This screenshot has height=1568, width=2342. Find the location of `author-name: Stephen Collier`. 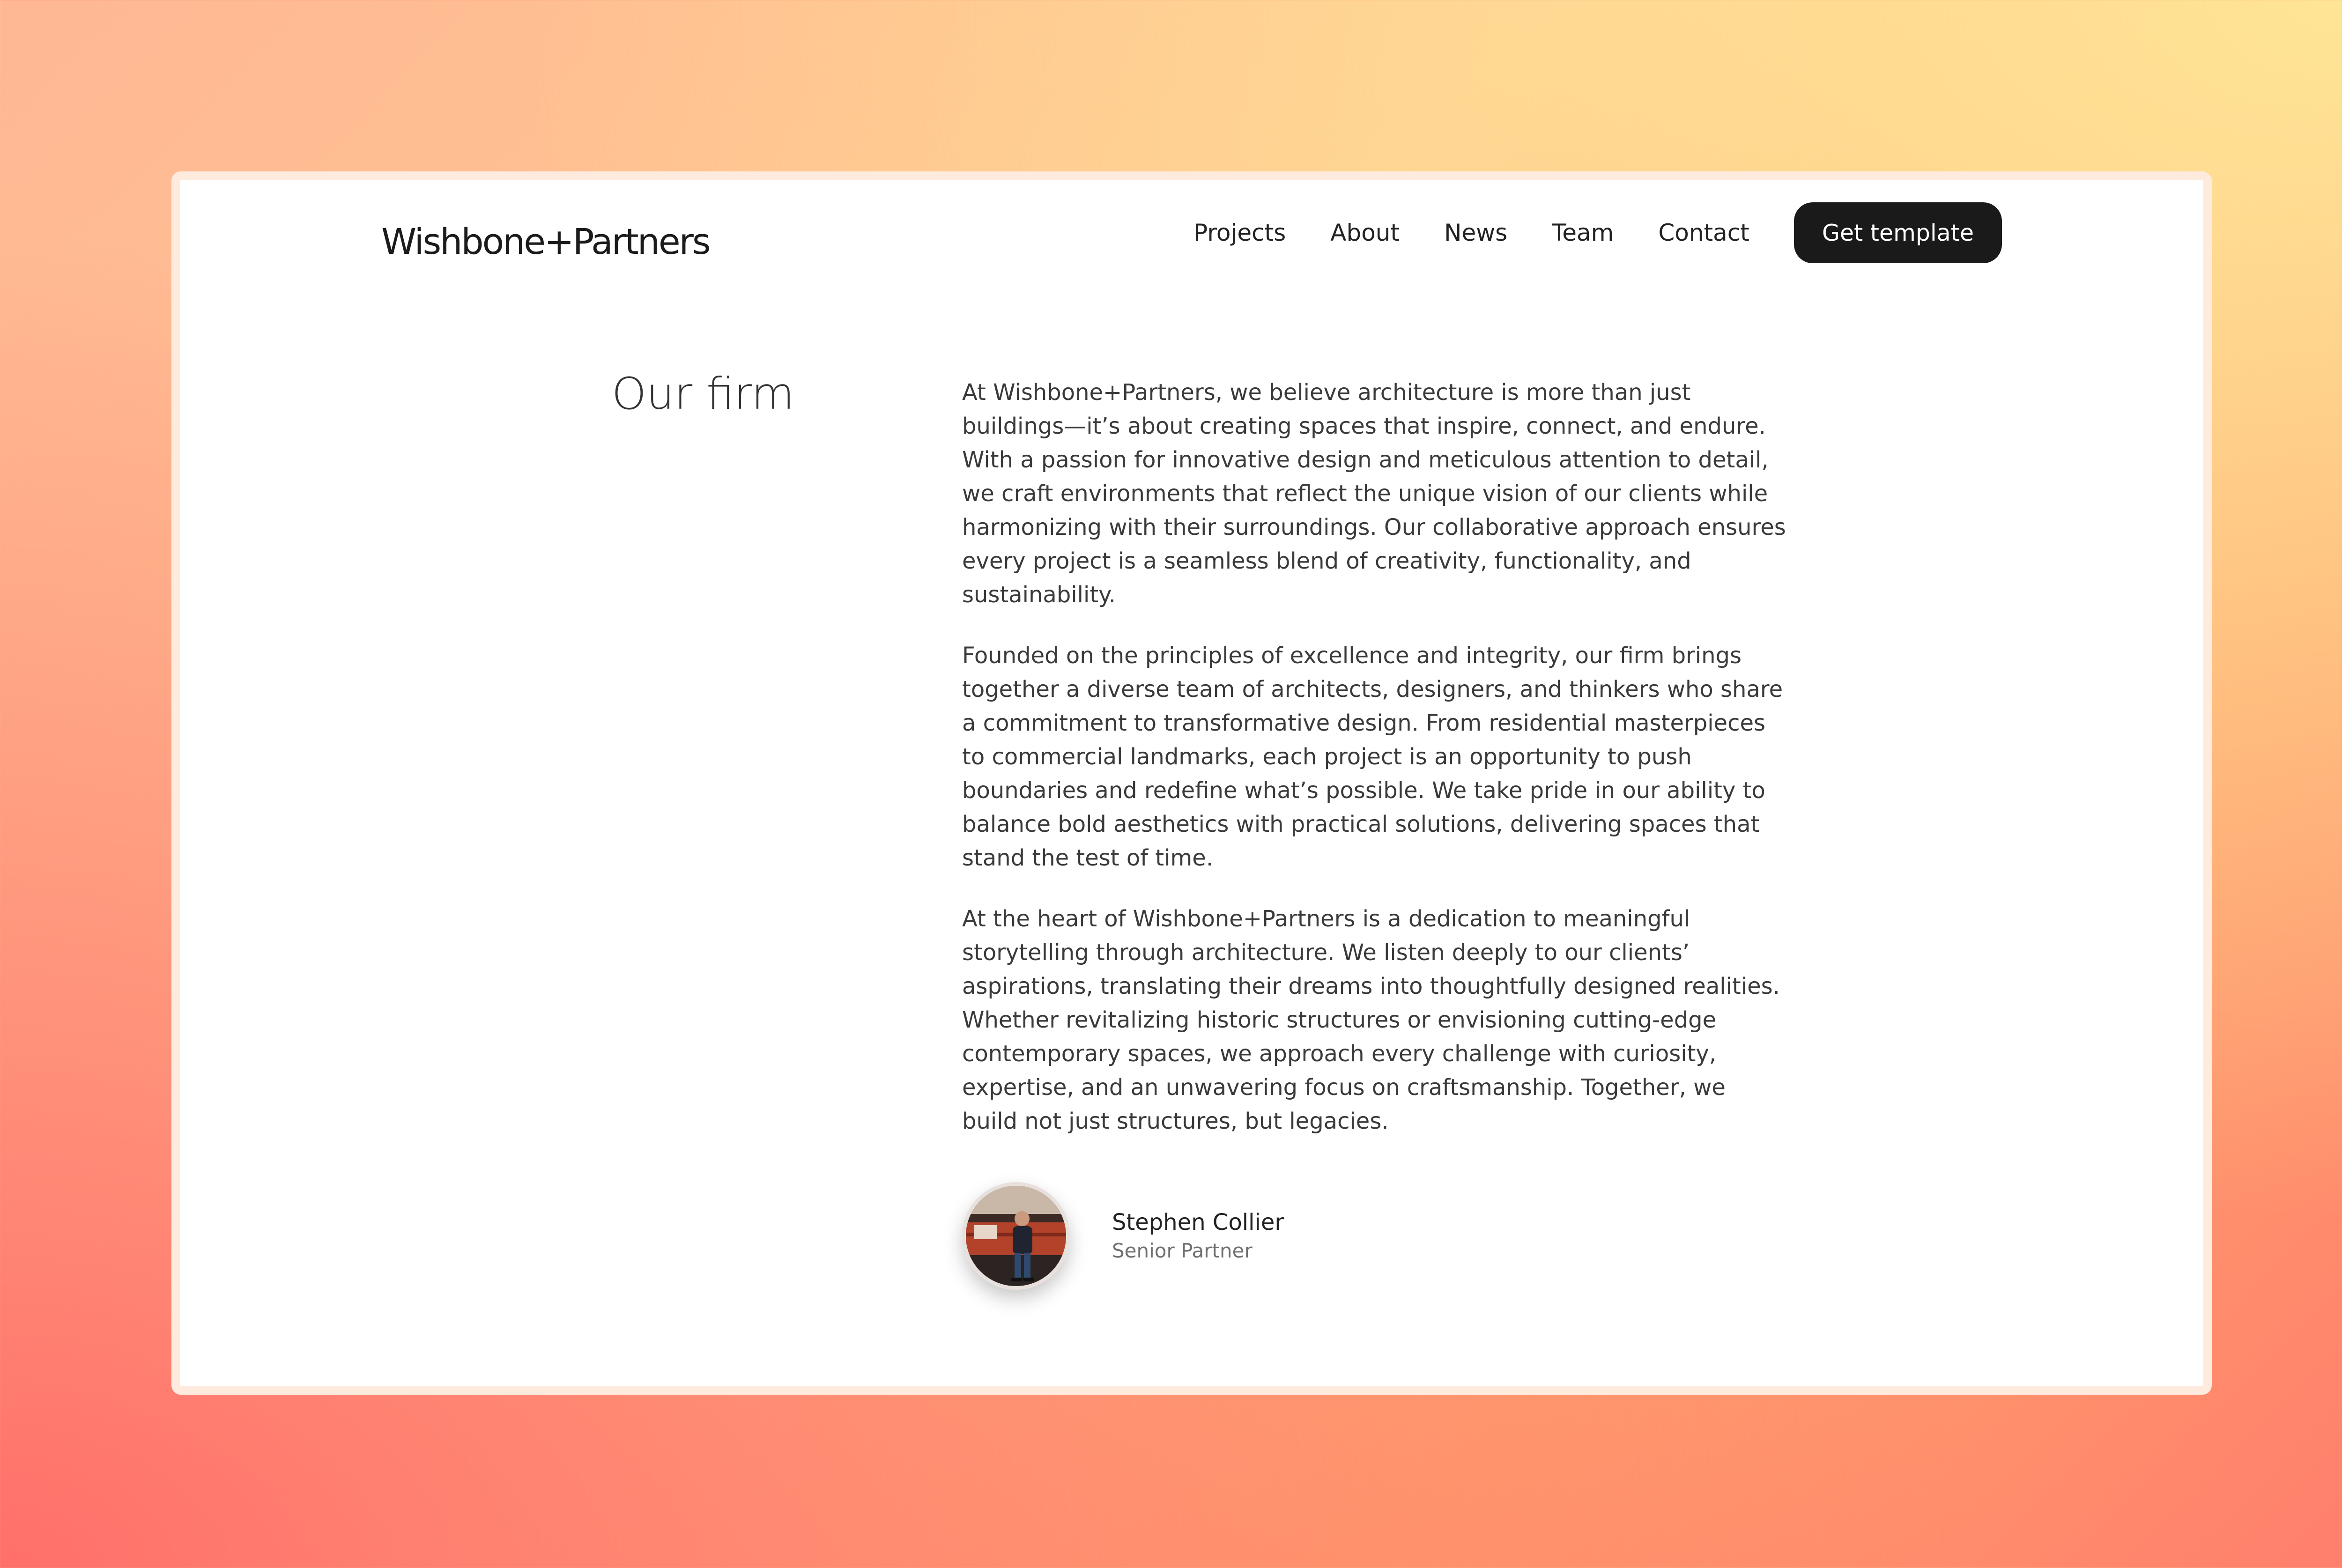

author-name: Stephen Collier is located at coordinates (1198, 1222).